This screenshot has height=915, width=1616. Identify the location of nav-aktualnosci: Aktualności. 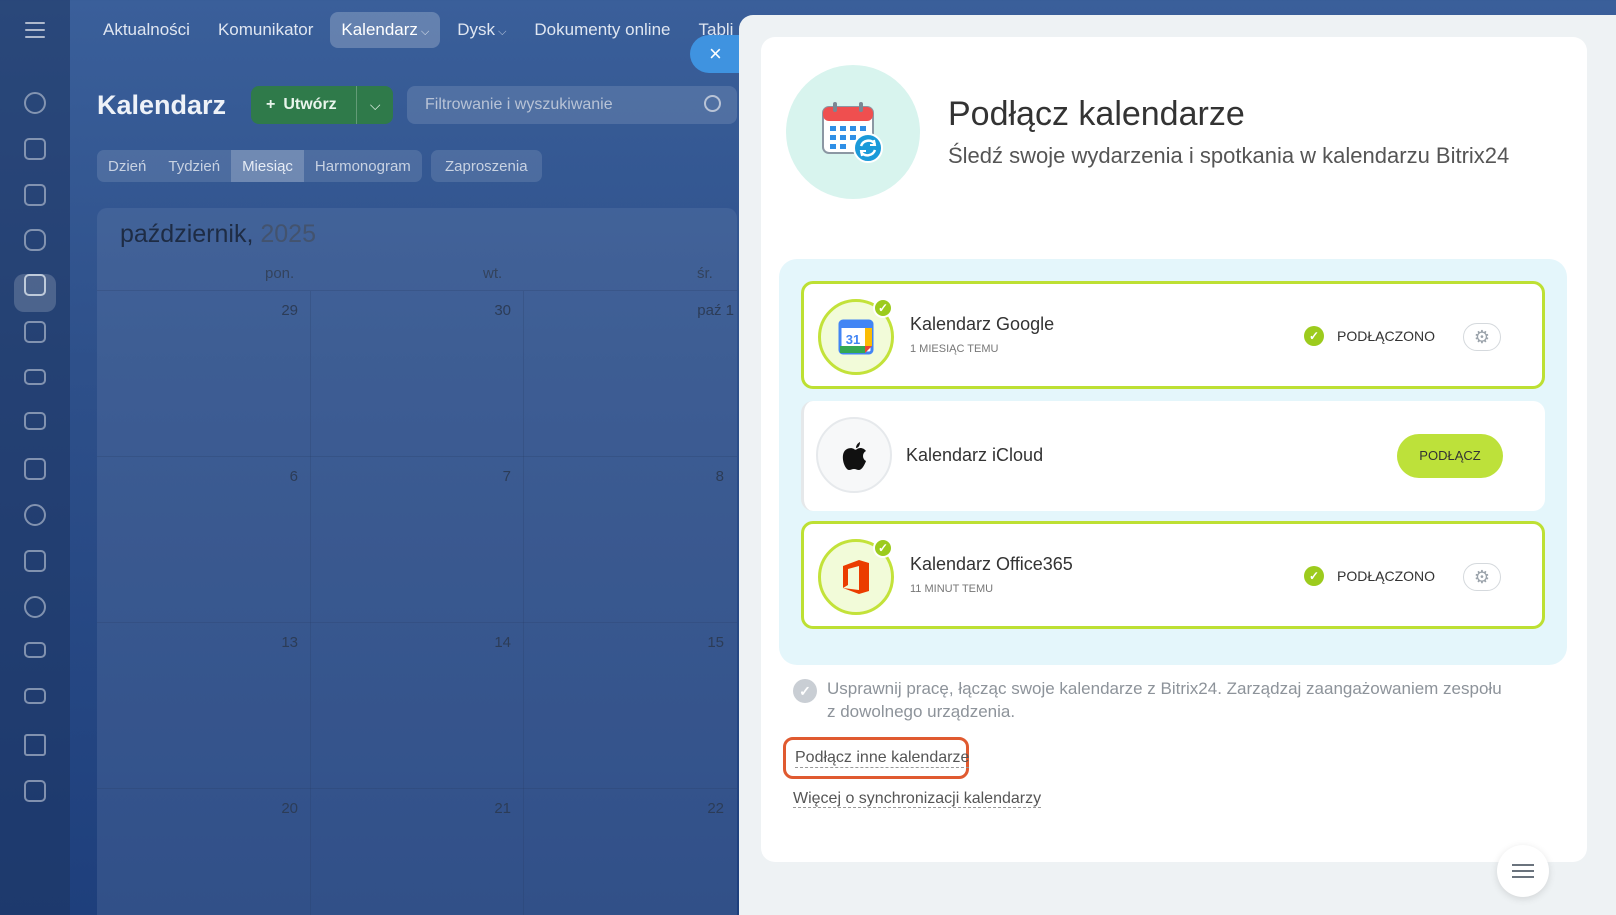
(146, 30).